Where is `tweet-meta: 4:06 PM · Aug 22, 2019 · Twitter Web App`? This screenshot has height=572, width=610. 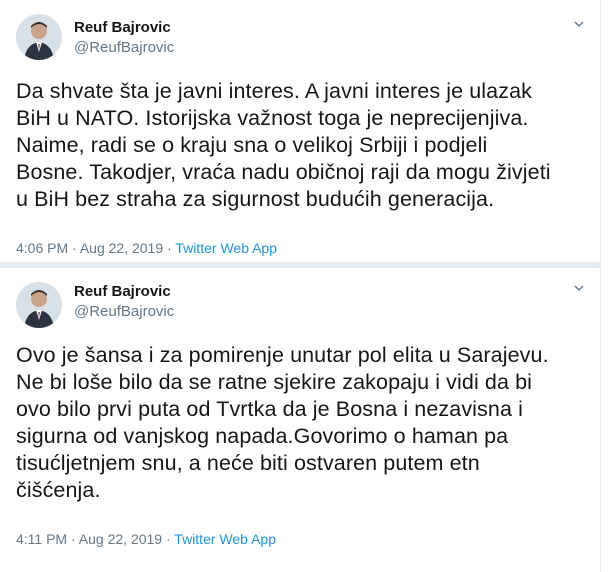
tweet-meta: 4:06 PM · Aug 22, 2019 · Twitter Web App is located at coordinates (146, 248).